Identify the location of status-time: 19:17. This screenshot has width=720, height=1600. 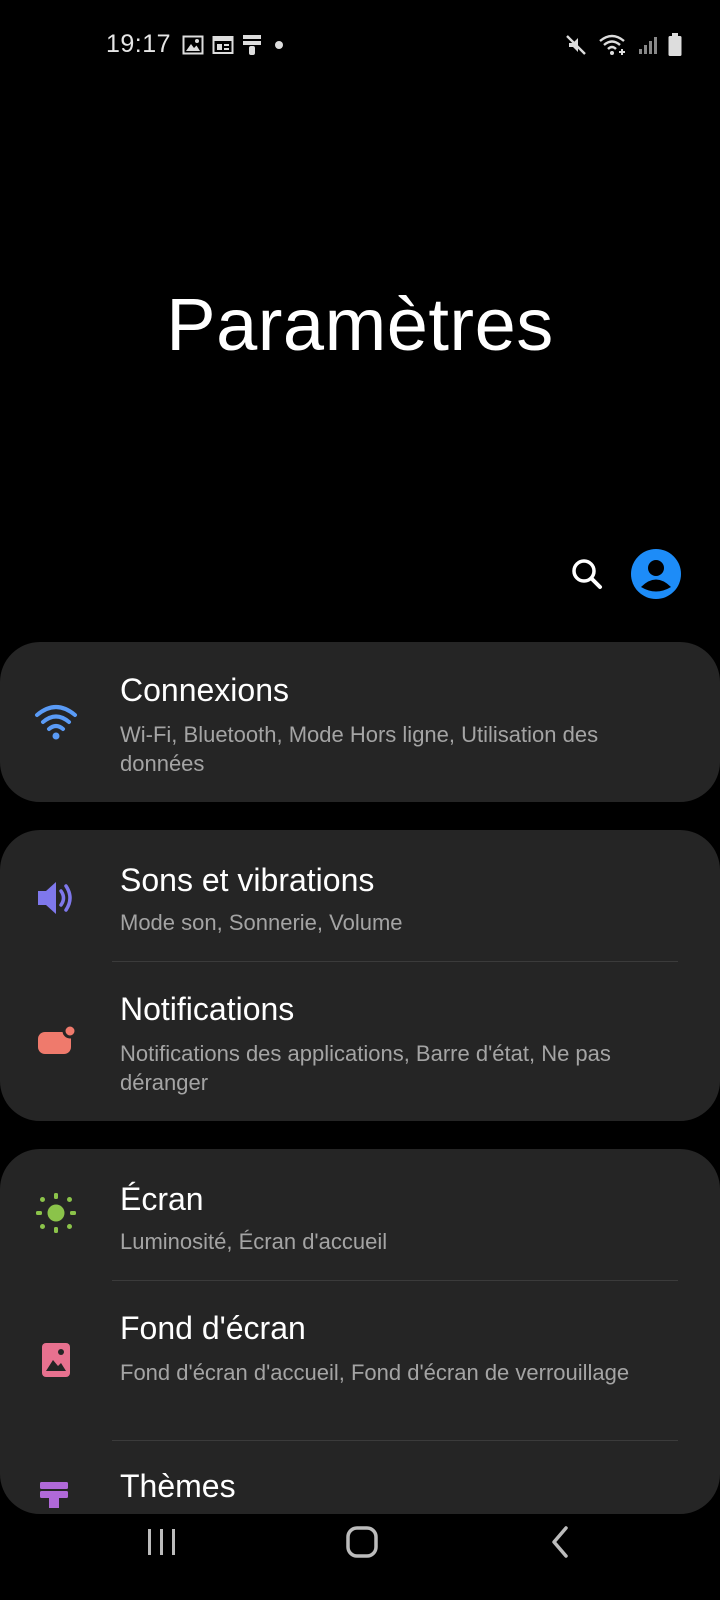
(139, 44).